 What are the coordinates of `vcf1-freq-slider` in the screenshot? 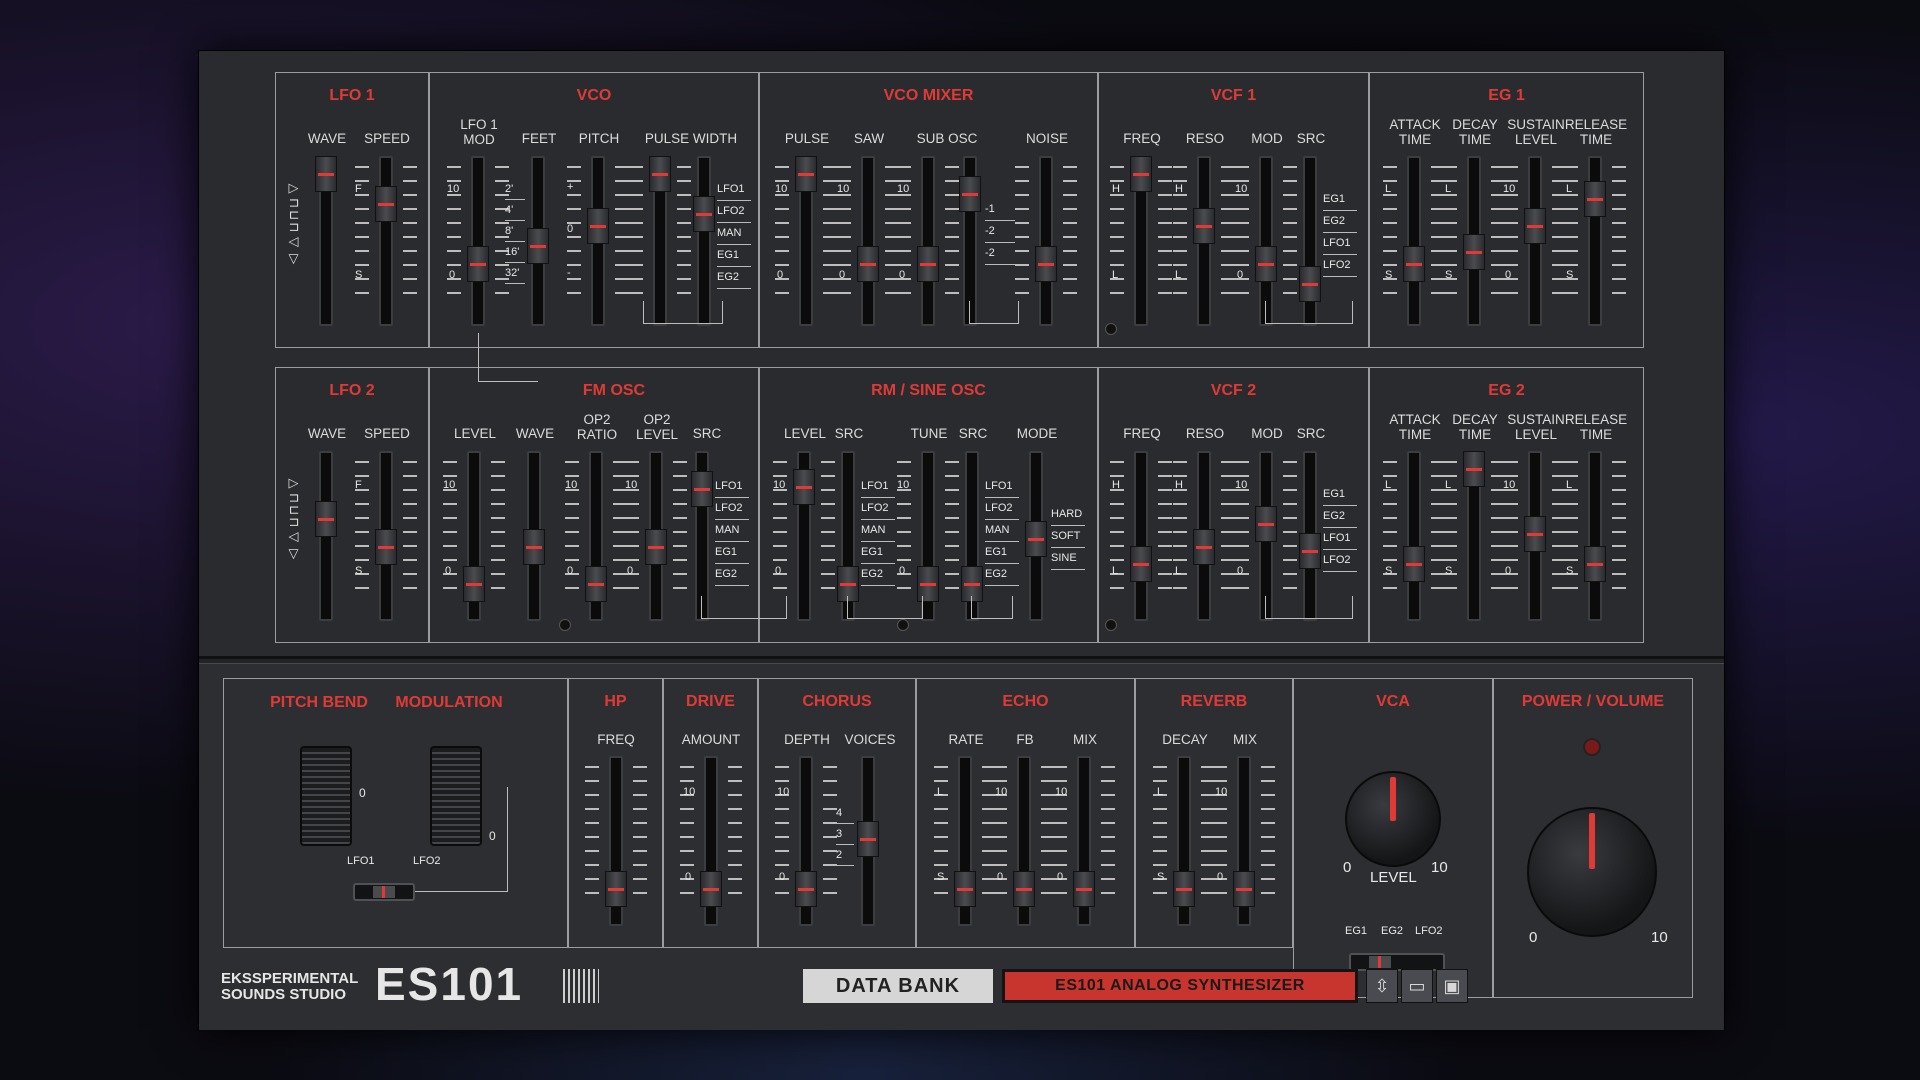 It's located at (1141, 241).